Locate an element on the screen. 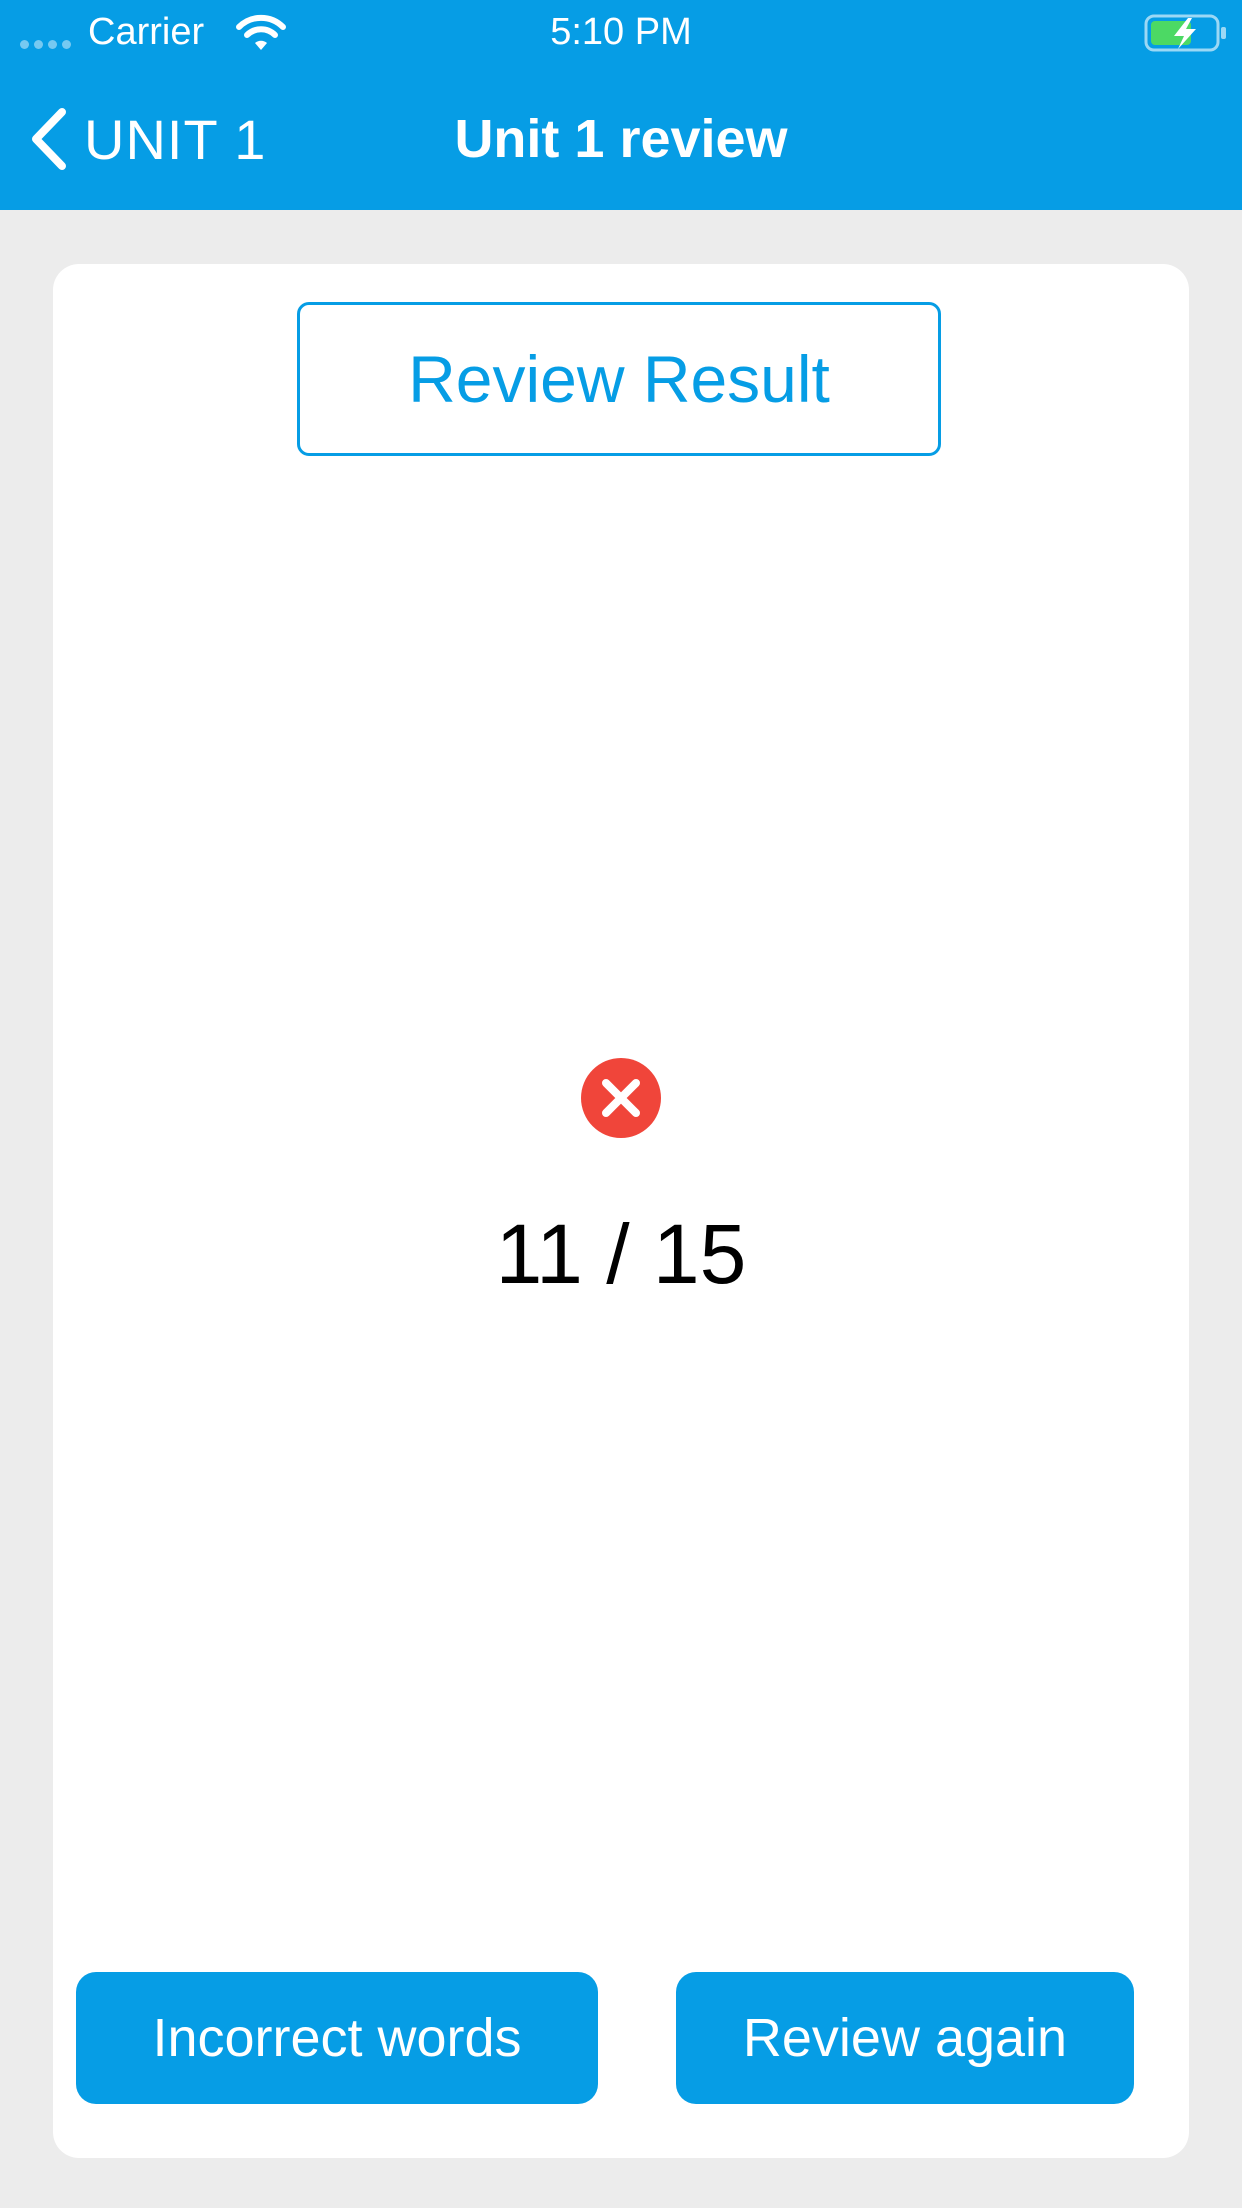 The height and width of the screenshot is (2208, 1242). review-result-heading: Review Result is located at coordinates (619, 379).